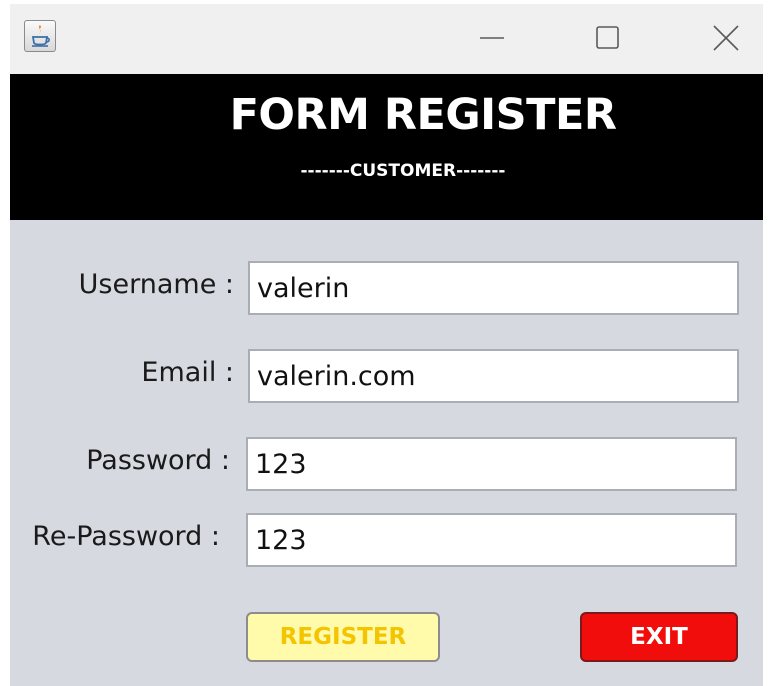  I want to click on username-field, so click(493, 288).